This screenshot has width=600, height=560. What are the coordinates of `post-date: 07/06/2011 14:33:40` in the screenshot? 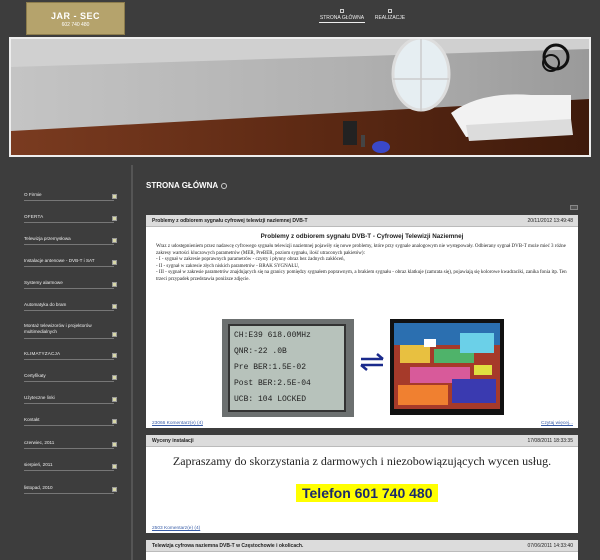 It's located at (550, 546).